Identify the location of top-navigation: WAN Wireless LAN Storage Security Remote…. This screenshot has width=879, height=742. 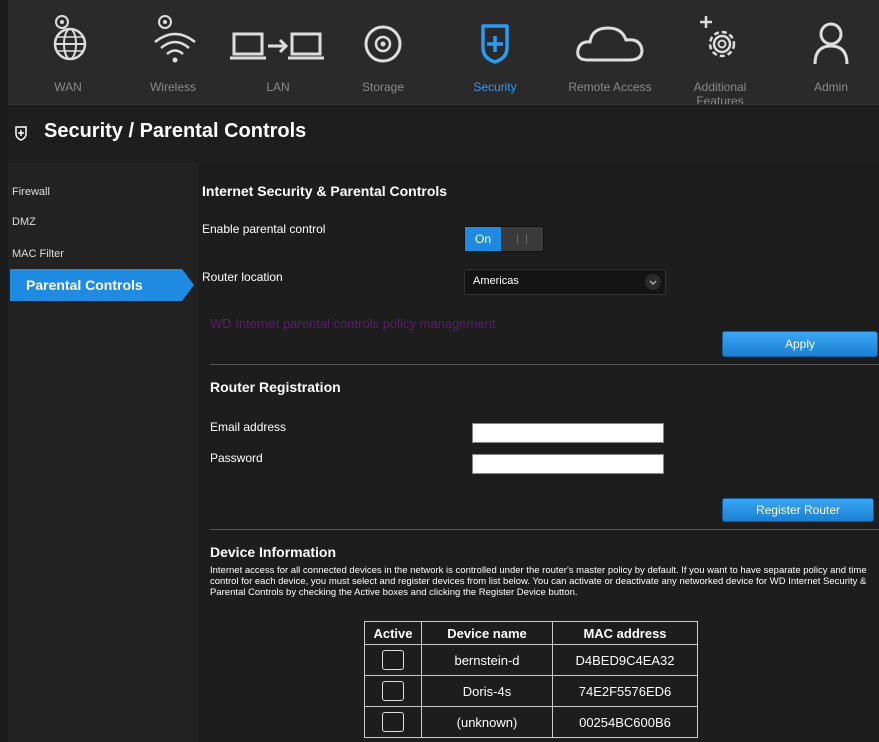
(443, 54).